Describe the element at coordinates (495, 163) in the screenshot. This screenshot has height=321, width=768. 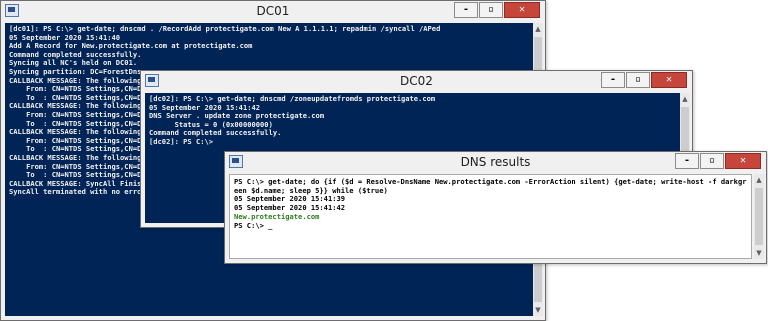
I see `dns-titlebar: DNS results - ▫ ✕` at that location.